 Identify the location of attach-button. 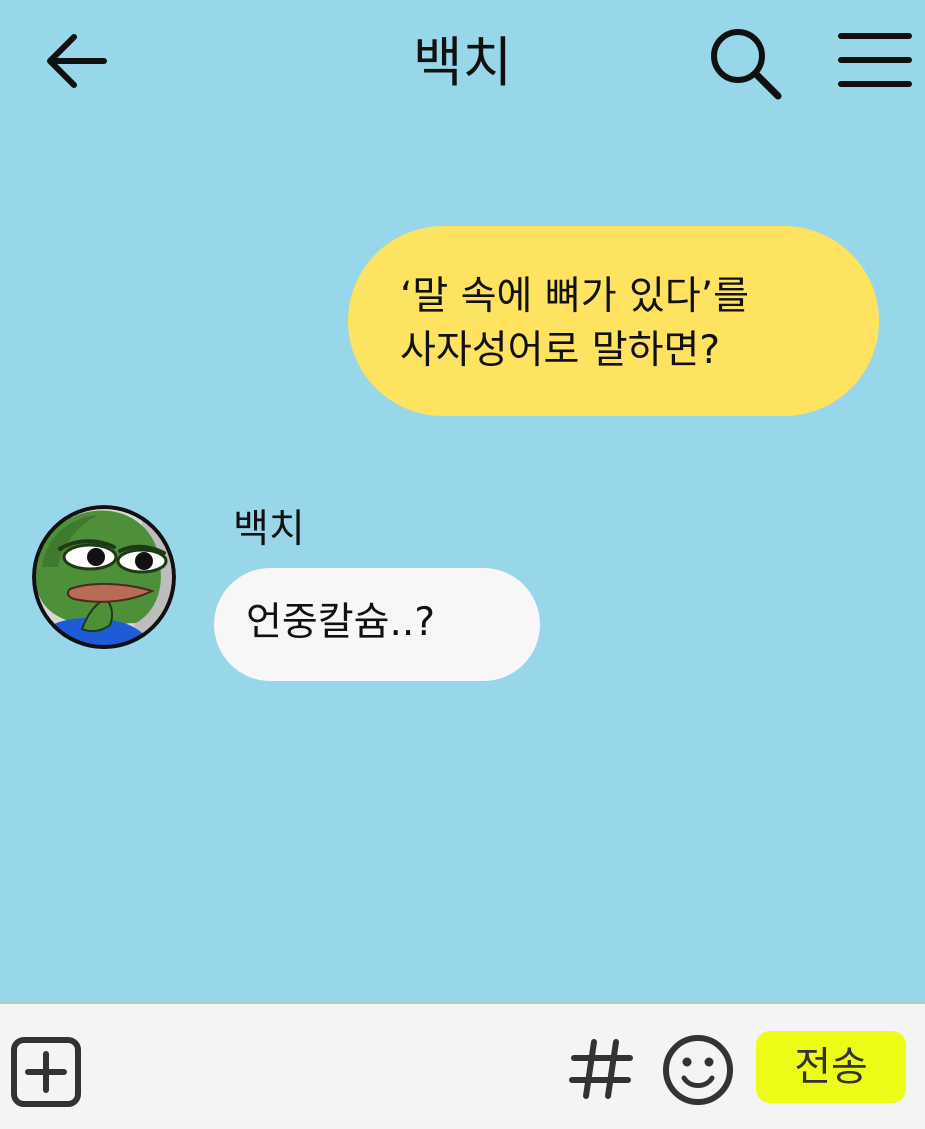
(47, 1073).